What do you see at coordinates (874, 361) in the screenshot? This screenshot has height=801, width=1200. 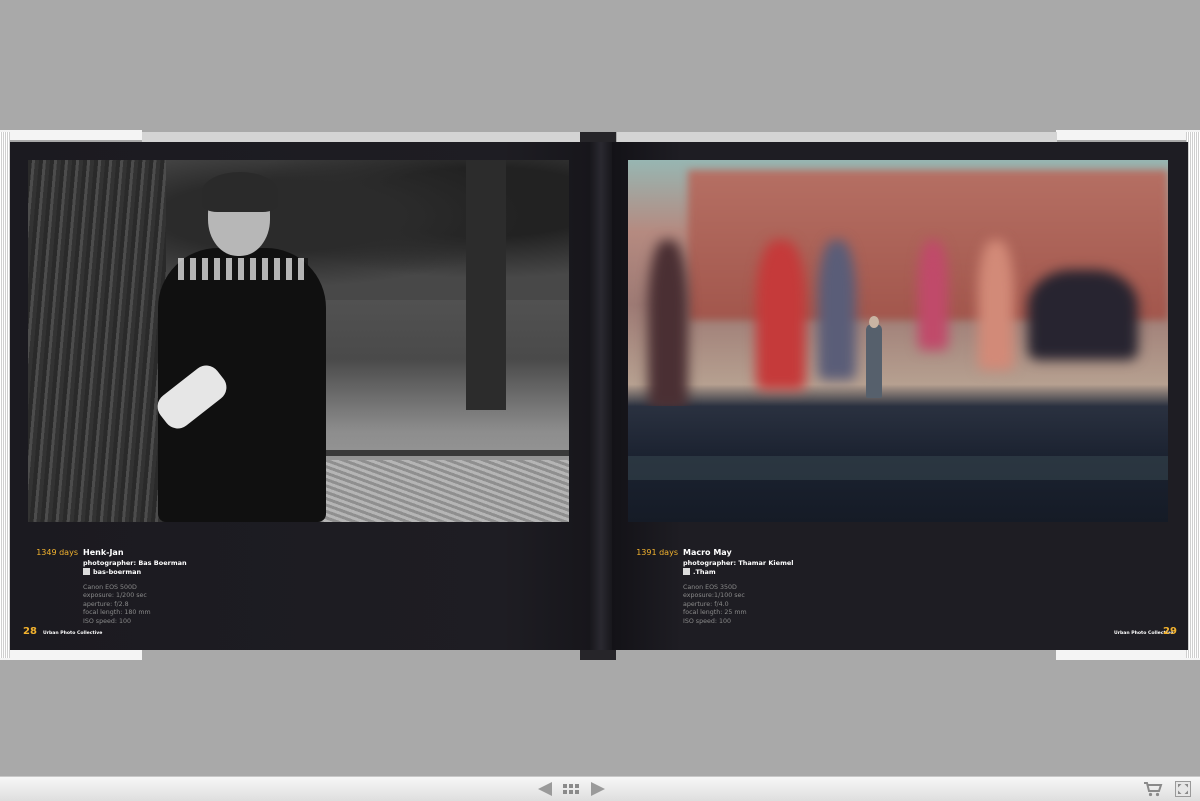 I see `miniature-figure` at bounding box center [874, 361].